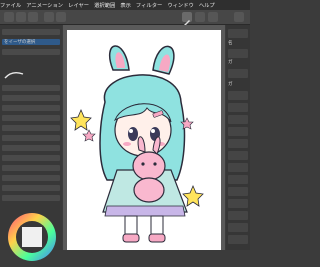 The height and width of the screenshot is (267, 320). What do you see at coordinates (187, 19) in the screenshot?
I see `pen-tool-icon` at bounding box center [187, 19].